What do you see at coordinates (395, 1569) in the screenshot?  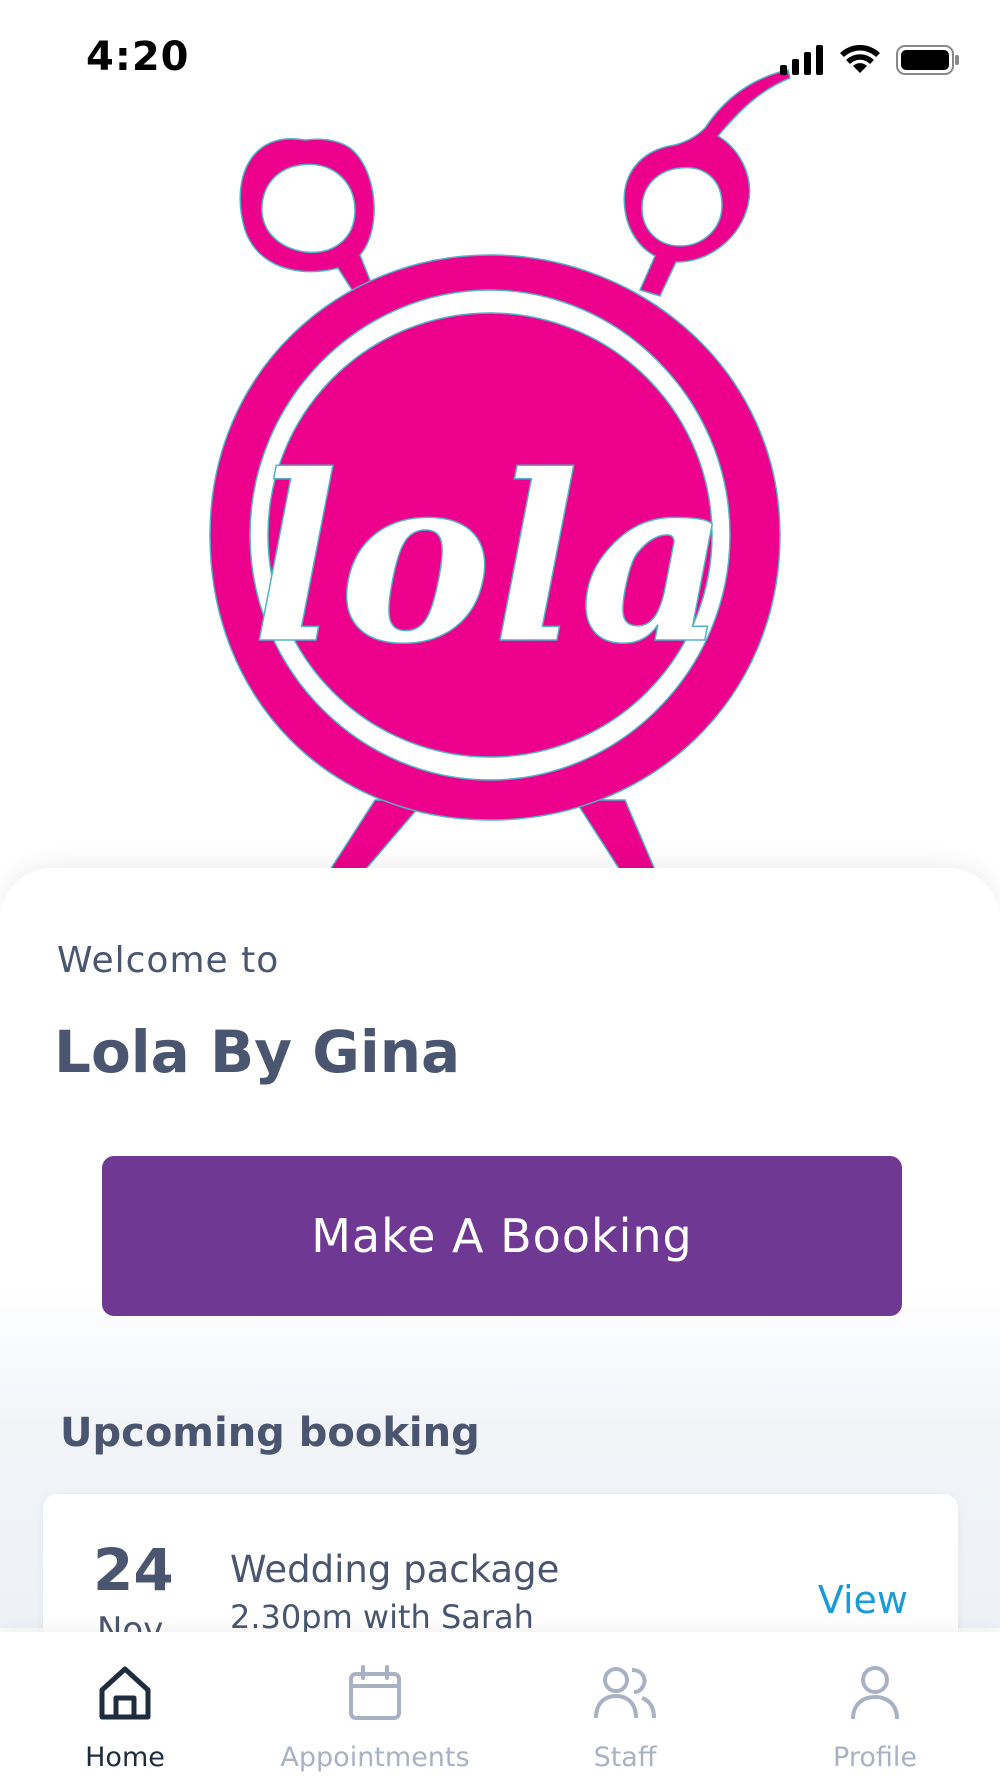 I see `booking-service: Wedding package` at bounding box center [395, 1569].